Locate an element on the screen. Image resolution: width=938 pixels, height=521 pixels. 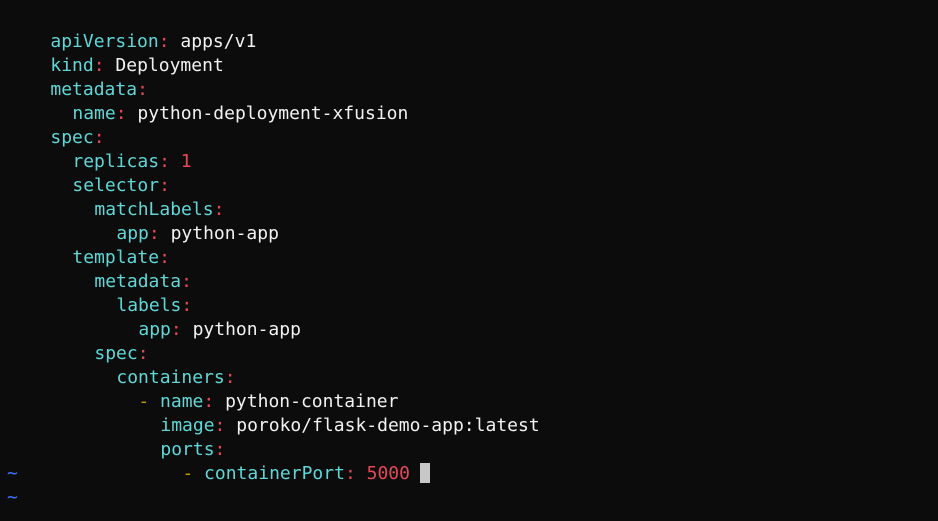
text-cursor is located at coordinates (424, 473).